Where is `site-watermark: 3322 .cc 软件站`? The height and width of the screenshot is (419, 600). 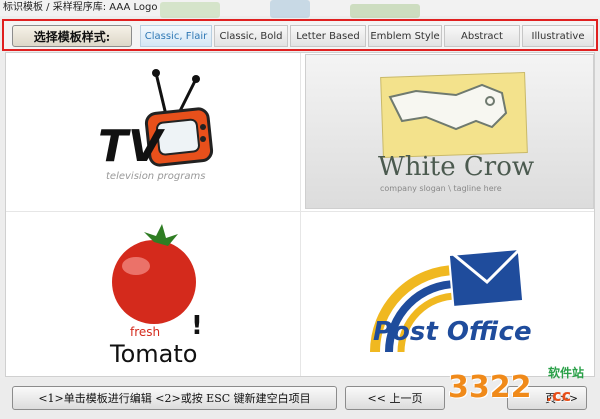 site-watermark: 3322 .cc 软件站 is located at coordinates (523, 389).